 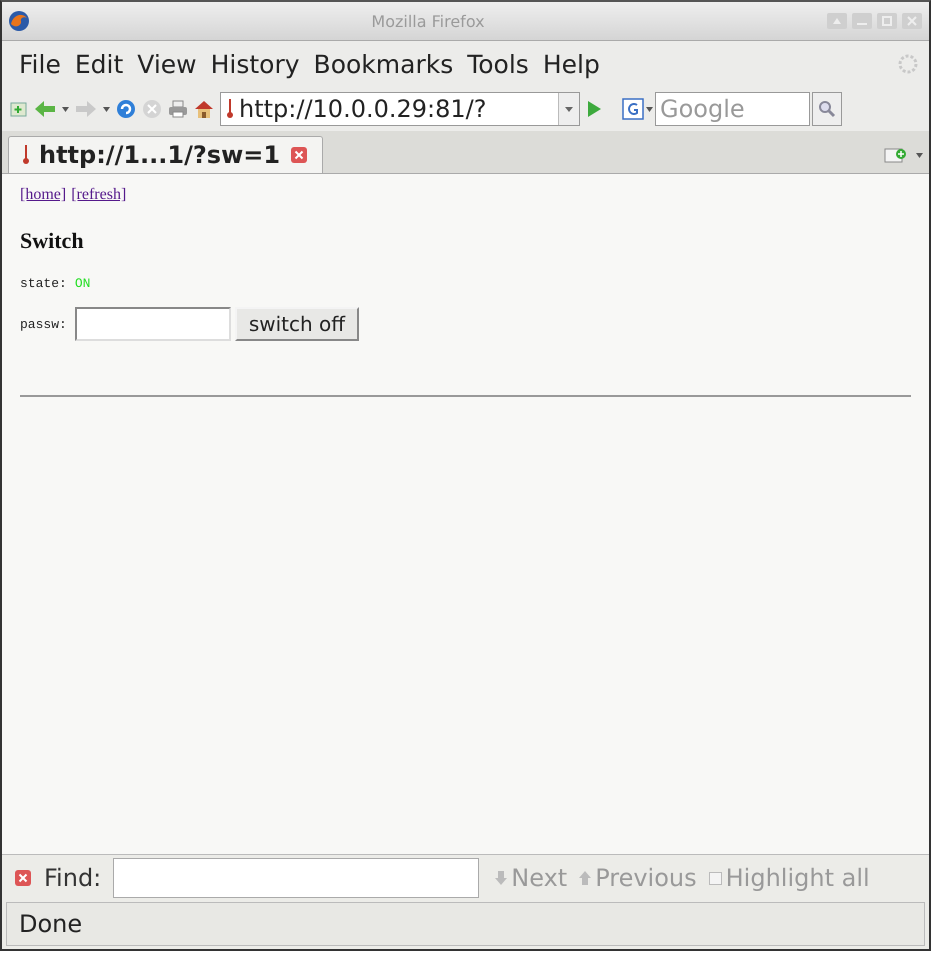 I want to click on up-arrow-icon, so click(x=585, y=878).